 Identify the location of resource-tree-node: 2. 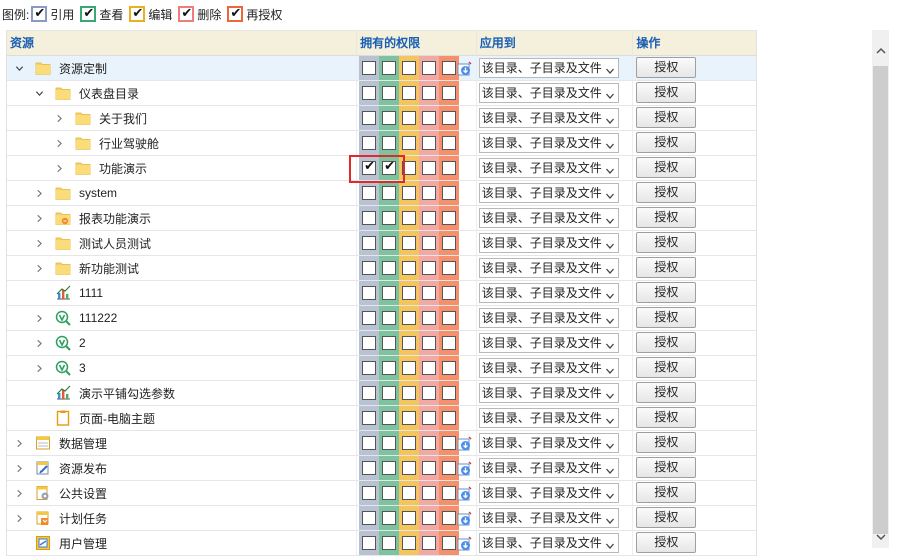
(59, 343).